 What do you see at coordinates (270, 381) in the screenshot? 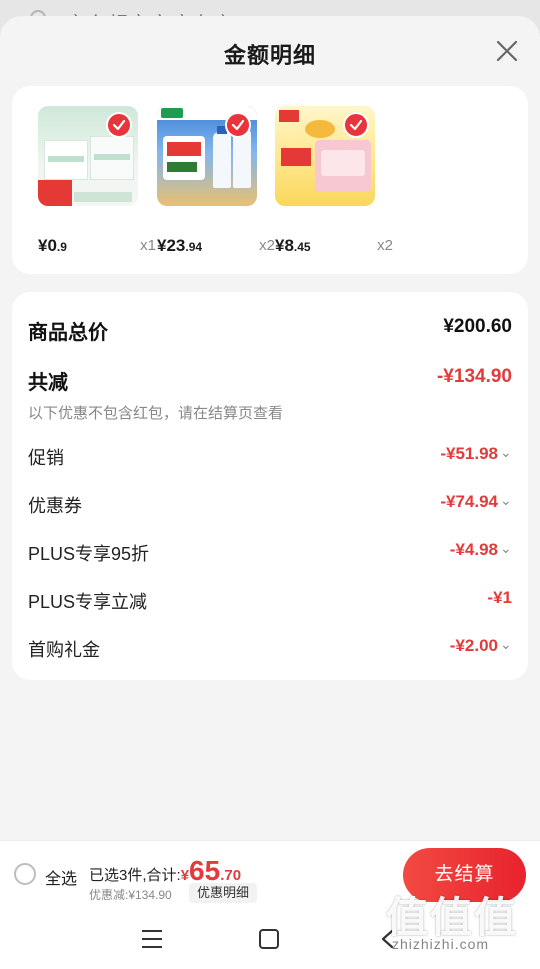
I see `total-reduce-row: 共减 -¥134.90` at bounding box center [270, 381].